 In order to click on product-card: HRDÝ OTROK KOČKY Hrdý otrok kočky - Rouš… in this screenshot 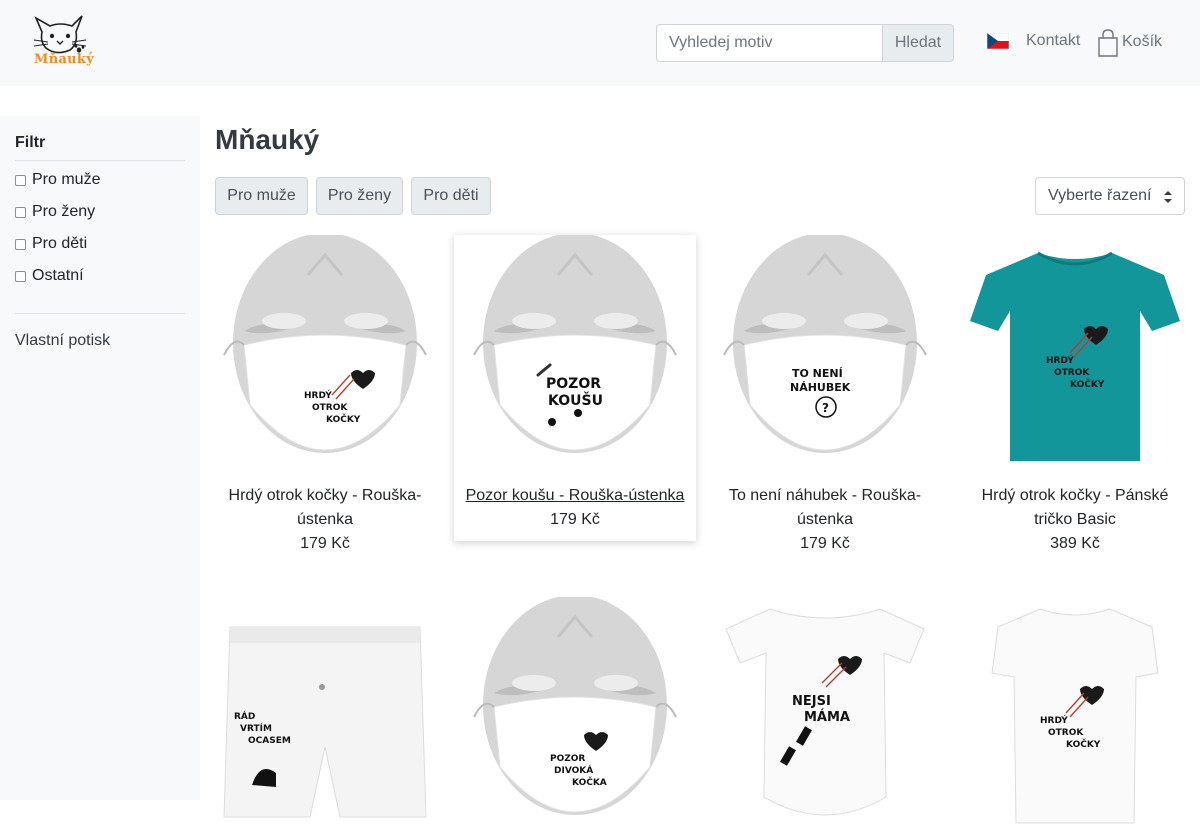, I will do `click(325, 395)`.